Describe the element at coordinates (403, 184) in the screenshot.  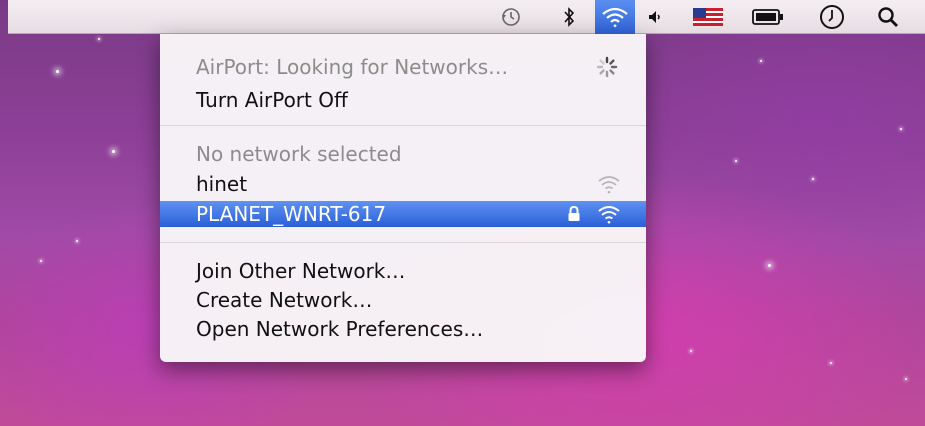
I see `network-item-hinet: hinet` at that location.